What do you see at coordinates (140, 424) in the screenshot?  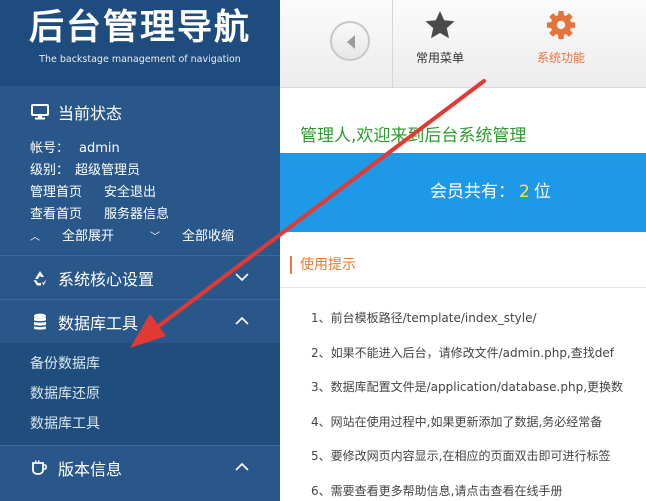 I see `submenu-database-tools: 数据库工具` at bounding box center [140, 424].